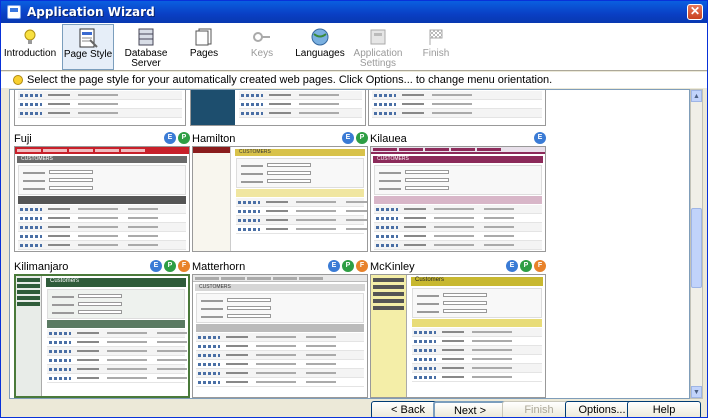  I want to click on style-card-matterhorn: Matterhorn EPF CUSTOMERS, so click(280, 328).